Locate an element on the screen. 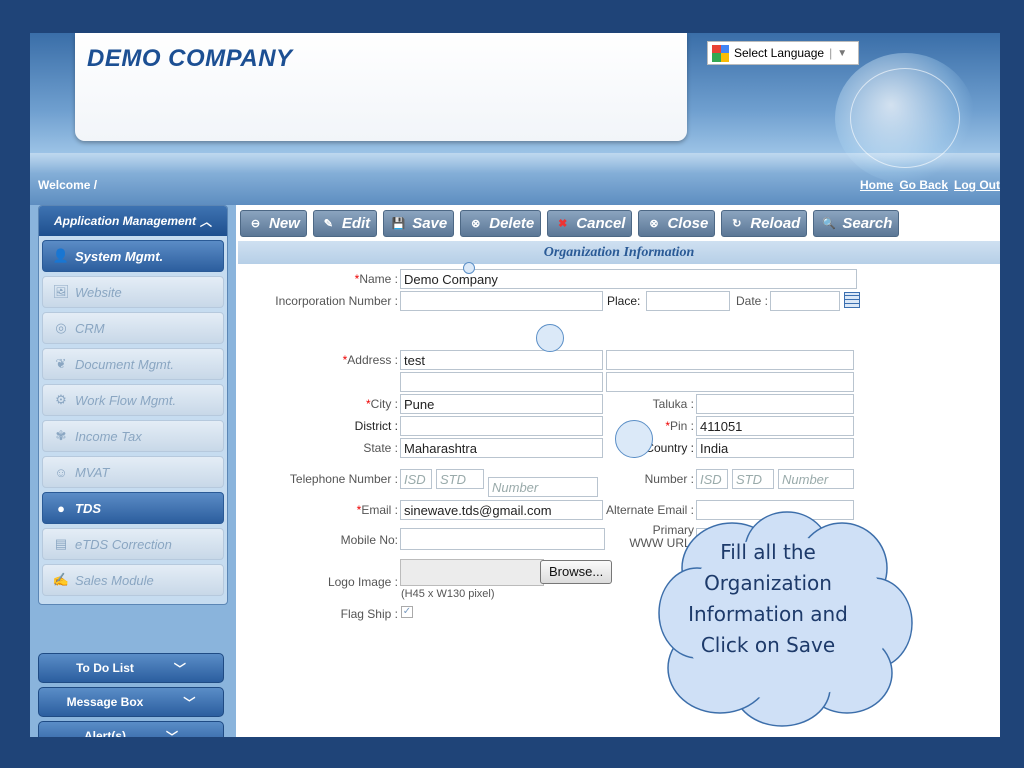 The width and height of the screenshot is (1024, 768). sidebar-item-mvat: ☺ MVAT is located at coordinates (133, 472).